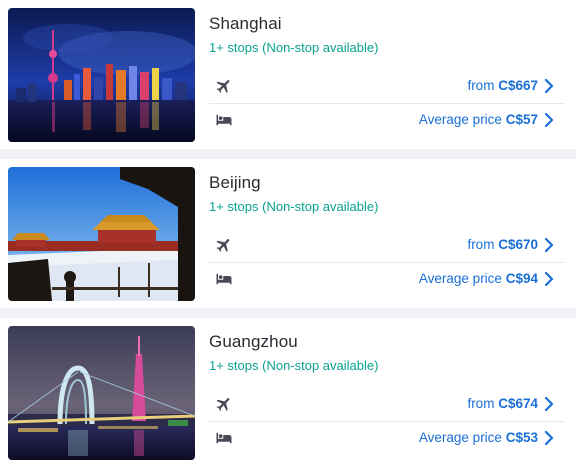 Image resolution: width=576 pixels, height=467 pixels. Describe the element at coordinates (386, 86) in the screenshot. I see `flight-price-row: from C$667` at that location.